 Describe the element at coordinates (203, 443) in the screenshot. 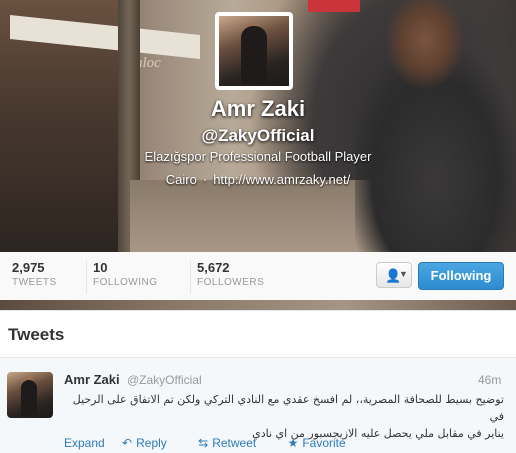

I see `retweet-icon: ⇆` at that location.